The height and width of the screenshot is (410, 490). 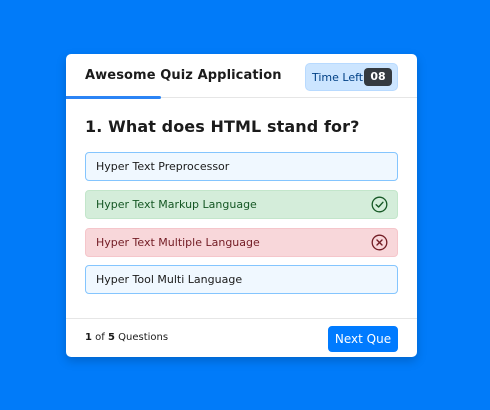 What do you see at coordinates (163, 166) in the screenshot?
I see `option-text: Hyper Text Preprocessor` at bounding box center [163, 166].